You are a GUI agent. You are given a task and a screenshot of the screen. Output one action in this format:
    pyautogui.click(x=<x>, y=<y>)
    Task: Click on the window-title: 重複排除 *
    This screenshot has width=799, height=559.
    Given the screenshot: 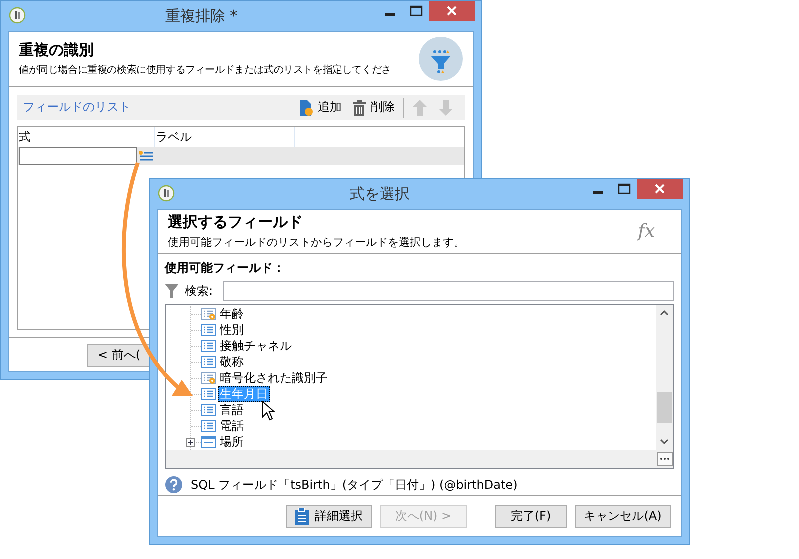 What is the action you would take?
    pyautogui.click(x=201, y=16)
    